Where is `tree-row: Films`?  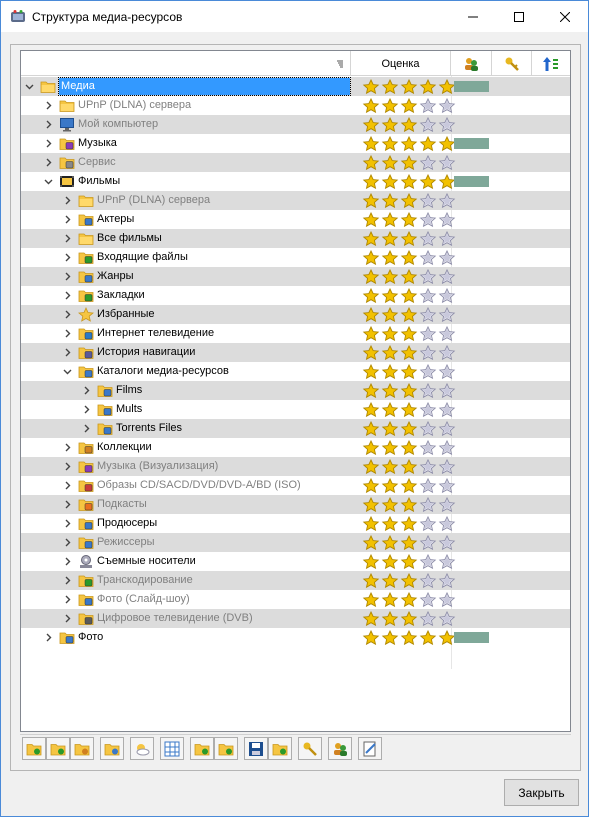
tree-row: Films is located at coordinates (295, 390).